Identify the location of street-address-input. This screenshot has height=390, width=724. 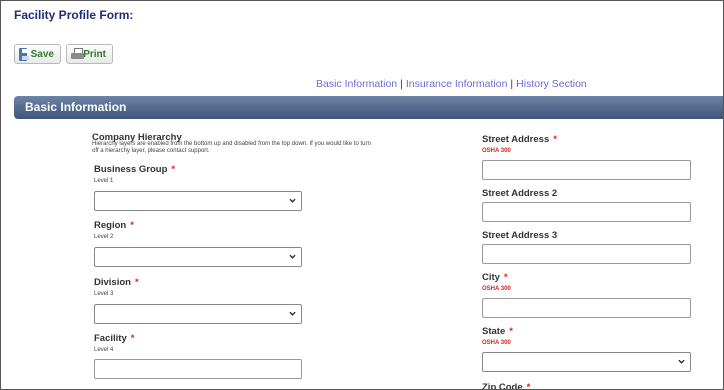
(586, 170).